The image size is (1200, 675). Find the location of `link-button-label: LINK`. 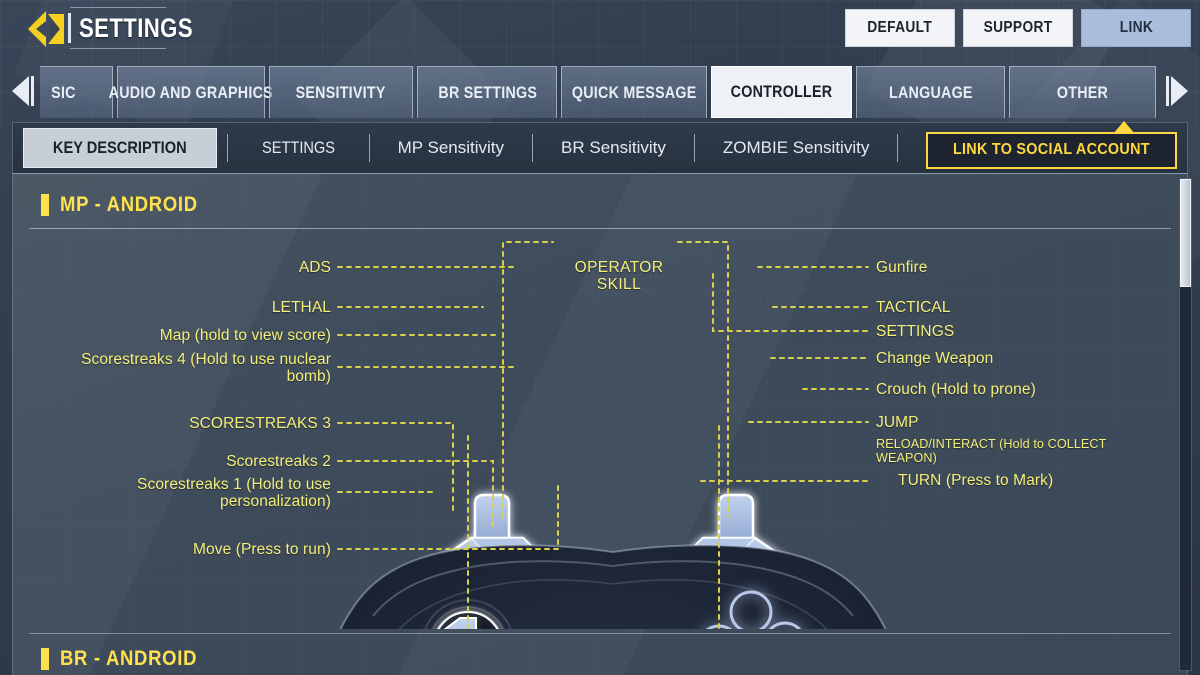

link-button-label: LINK is located at coordinates (1136, 27).